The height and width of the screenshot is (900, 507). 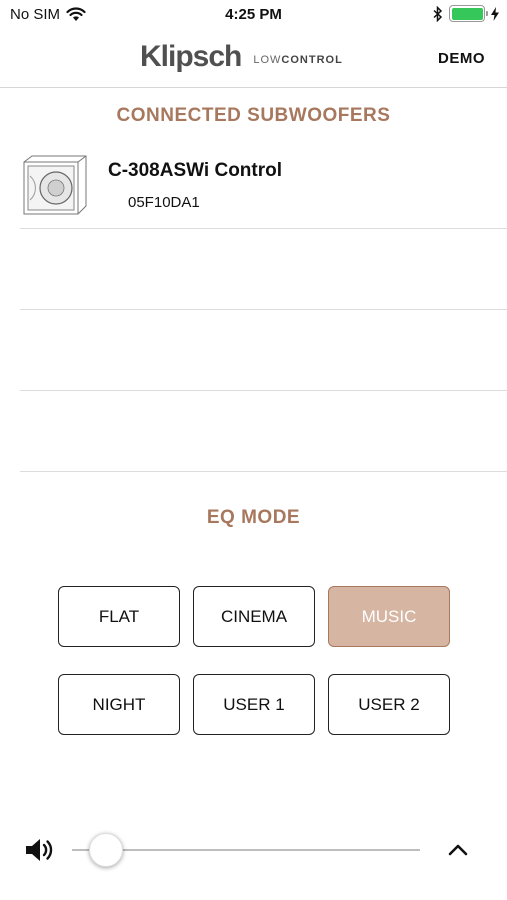 I want to click on volume-bar, so click(x=253, y=850).